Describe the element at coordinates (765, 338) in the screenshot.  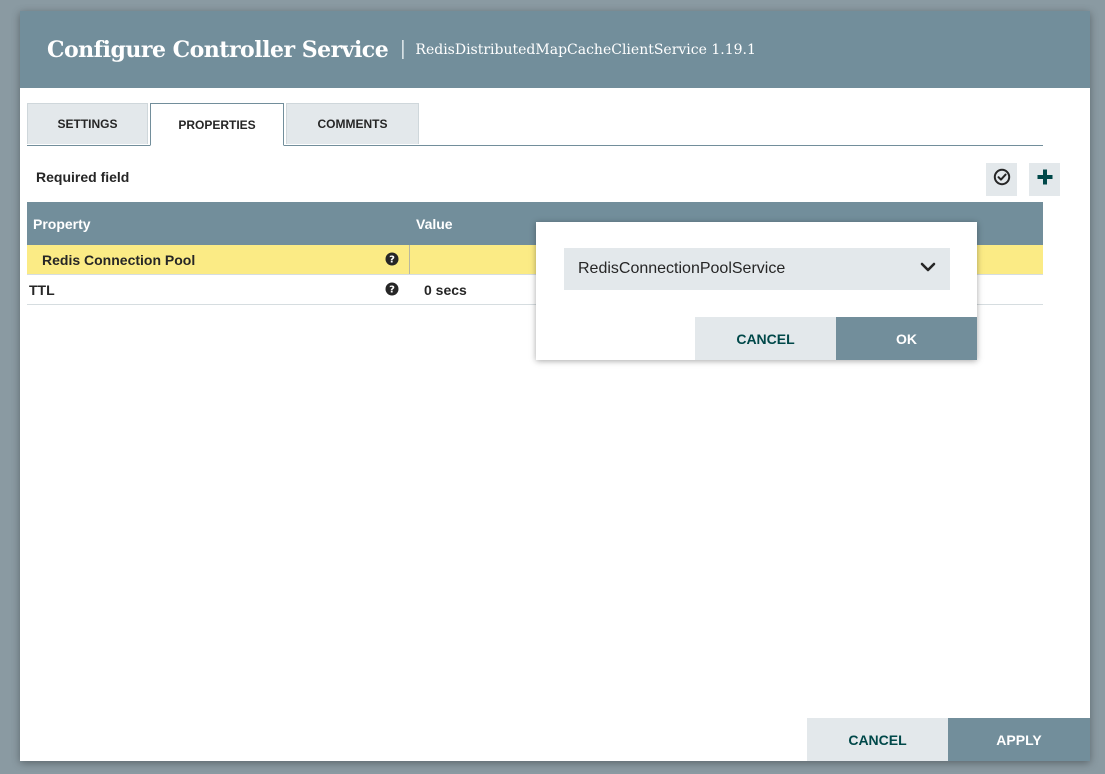
I see `popup-cancel-button: CANCEL` at that location.